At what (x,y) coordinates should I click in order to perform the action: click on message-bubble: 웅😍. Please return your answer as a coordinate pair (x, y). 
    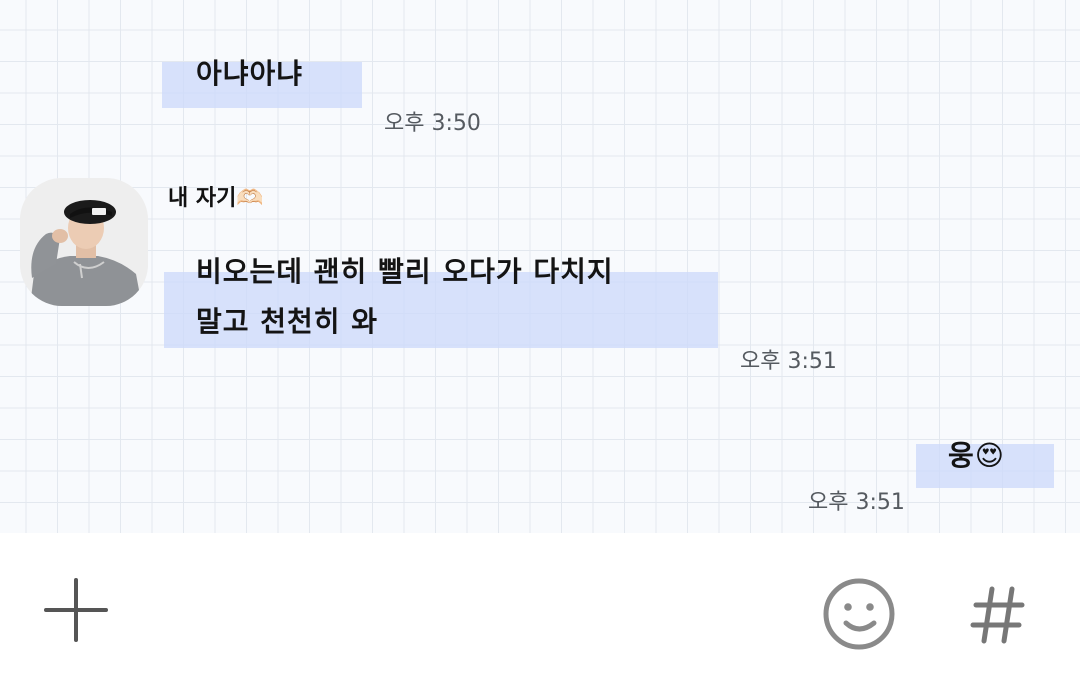
    Looking at the image, I should click on (976, 456).